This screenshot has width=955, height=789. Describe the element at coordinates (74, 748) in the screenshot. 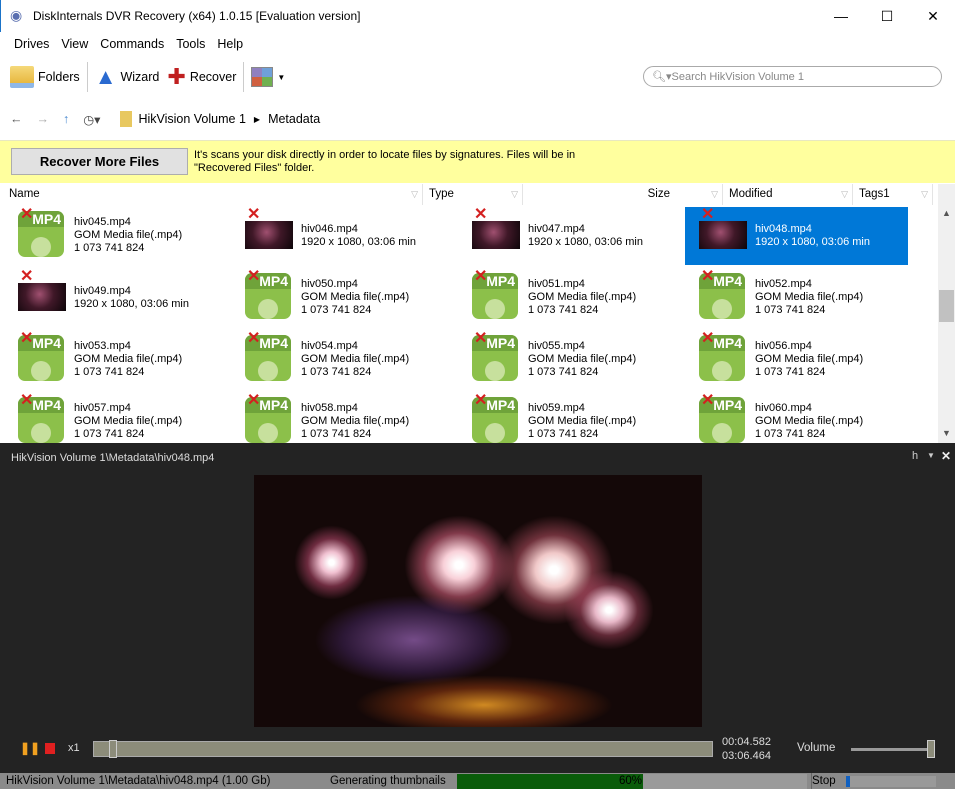

I see `speed-label: x1` at that location.